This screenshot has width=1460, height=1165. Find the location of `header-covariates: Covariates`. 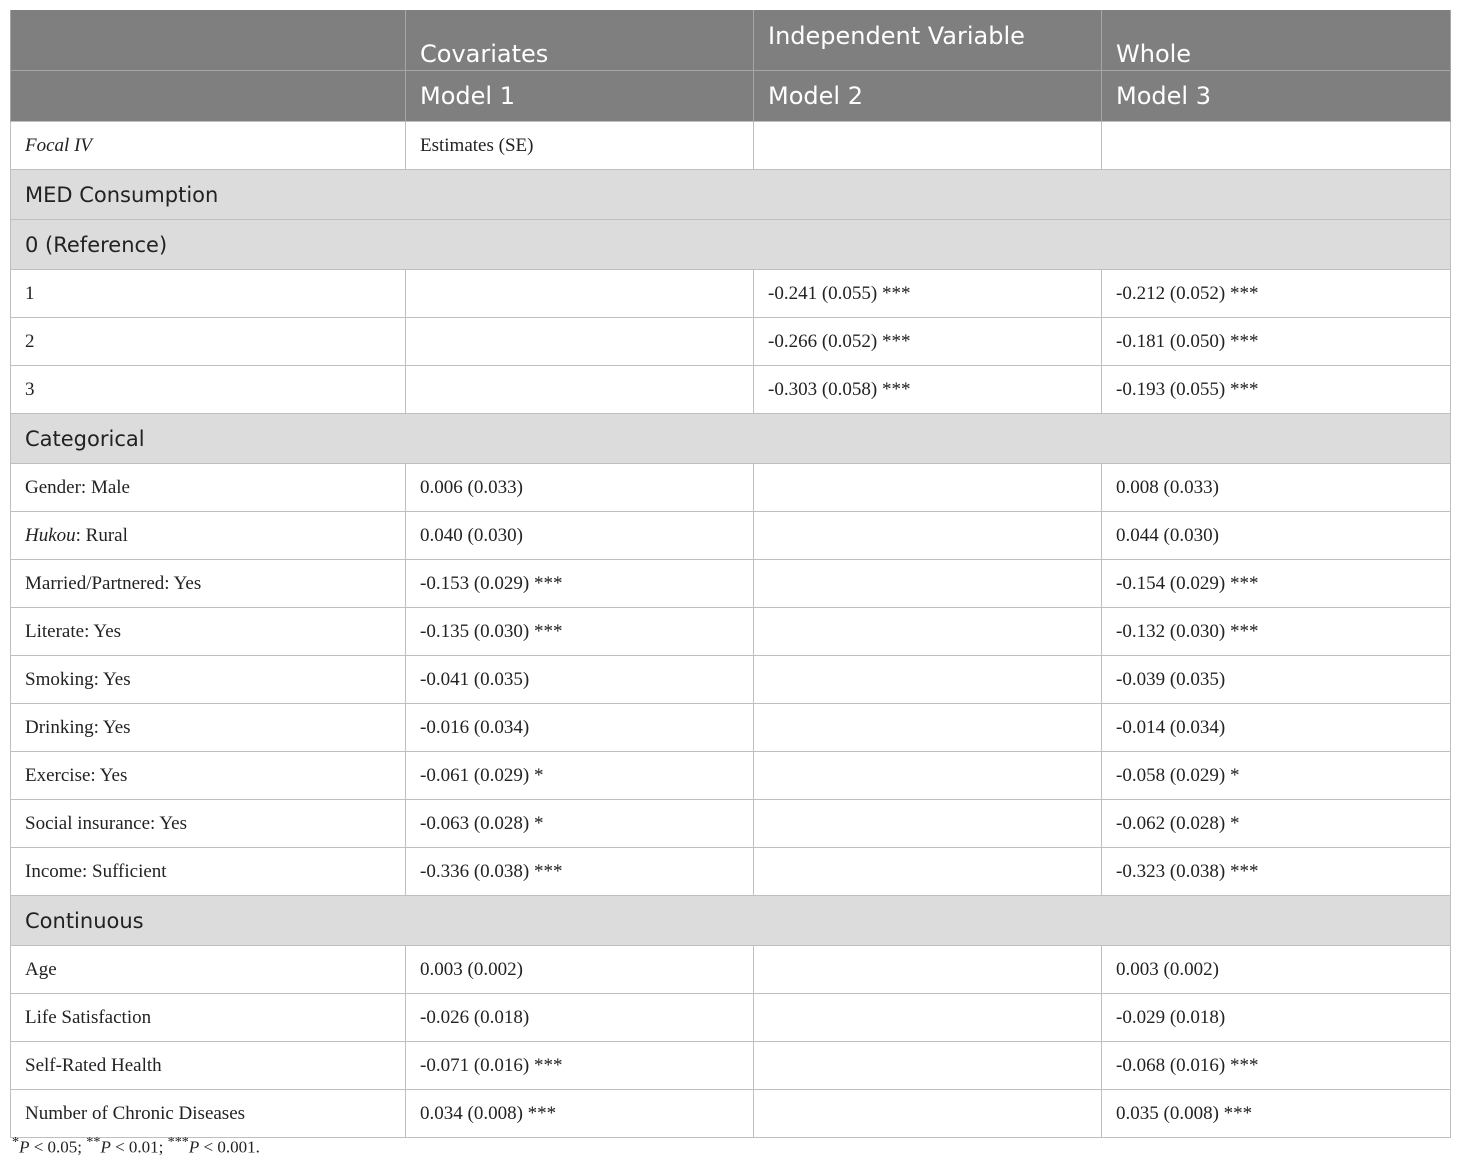

header-covariates: Covariates is located at coordinates (579, 40).